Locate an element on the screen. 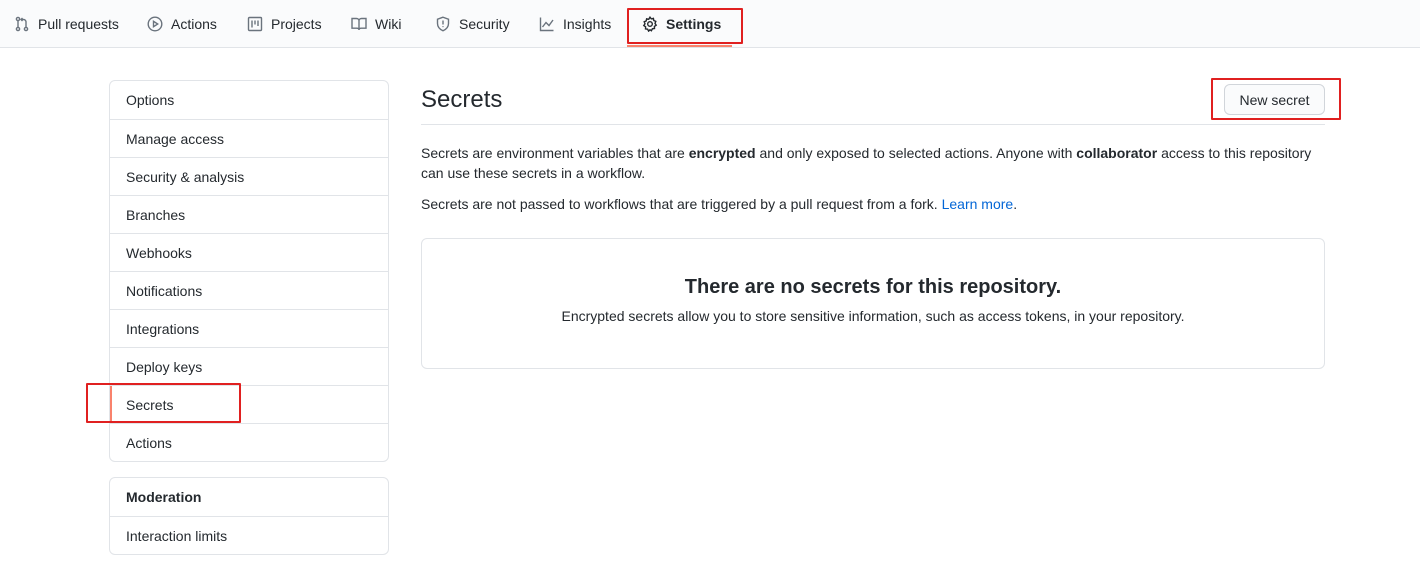  project-icon is located at coordinates (255, 24).